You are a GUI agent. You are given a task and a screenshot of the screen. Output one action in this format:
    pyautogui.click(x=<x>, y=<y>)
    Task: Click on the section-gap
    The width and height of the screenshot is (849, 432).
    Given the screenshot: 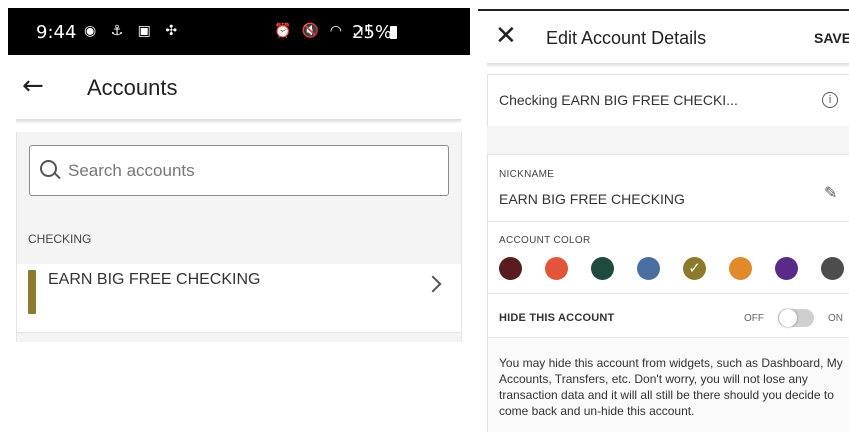 What is the action you would take?
    pyautogui.click(x=668, y=140)
    